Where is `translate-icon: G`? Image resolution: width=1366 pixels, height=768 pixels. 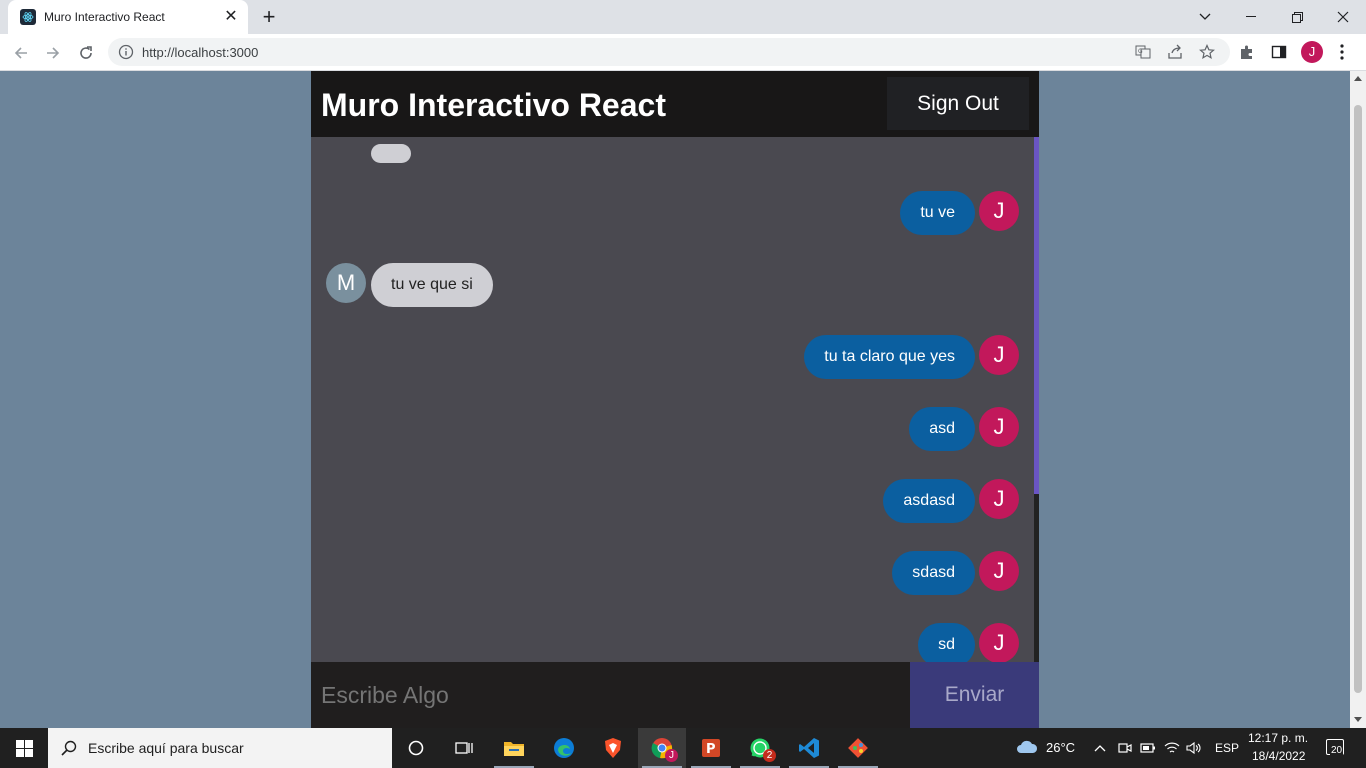 translate-icon: G is located at coordinates (1143, 52).